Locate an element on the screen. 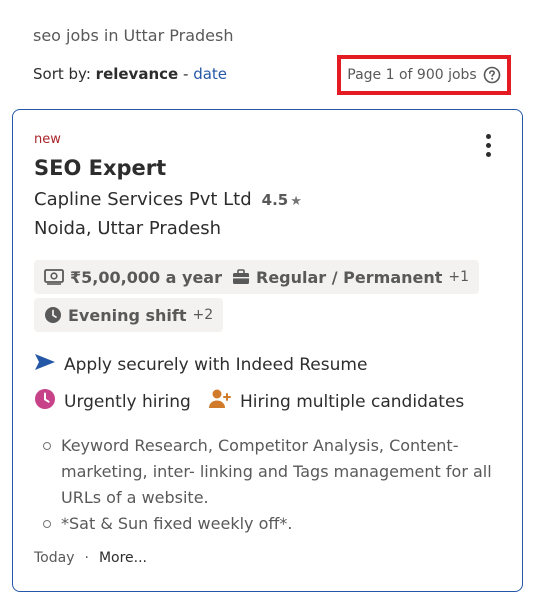 Image resolution: width=537 pixels, height=603 pixels. star-icon: ★ is located at coordinates (296, 201).